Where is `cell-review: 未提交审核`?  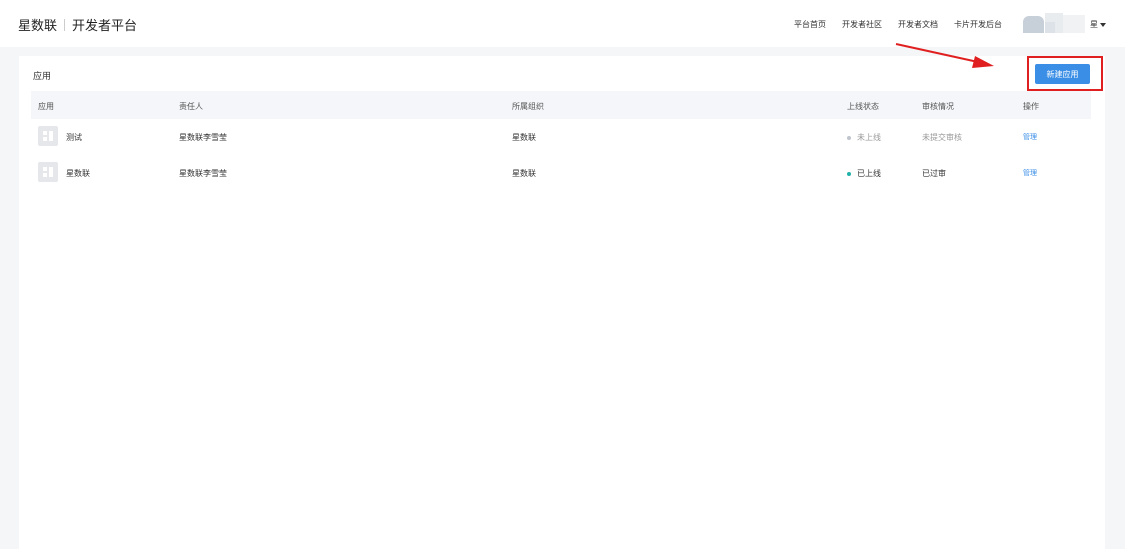
cell-review: 未提交审核 is located at coordinates (942, 137).